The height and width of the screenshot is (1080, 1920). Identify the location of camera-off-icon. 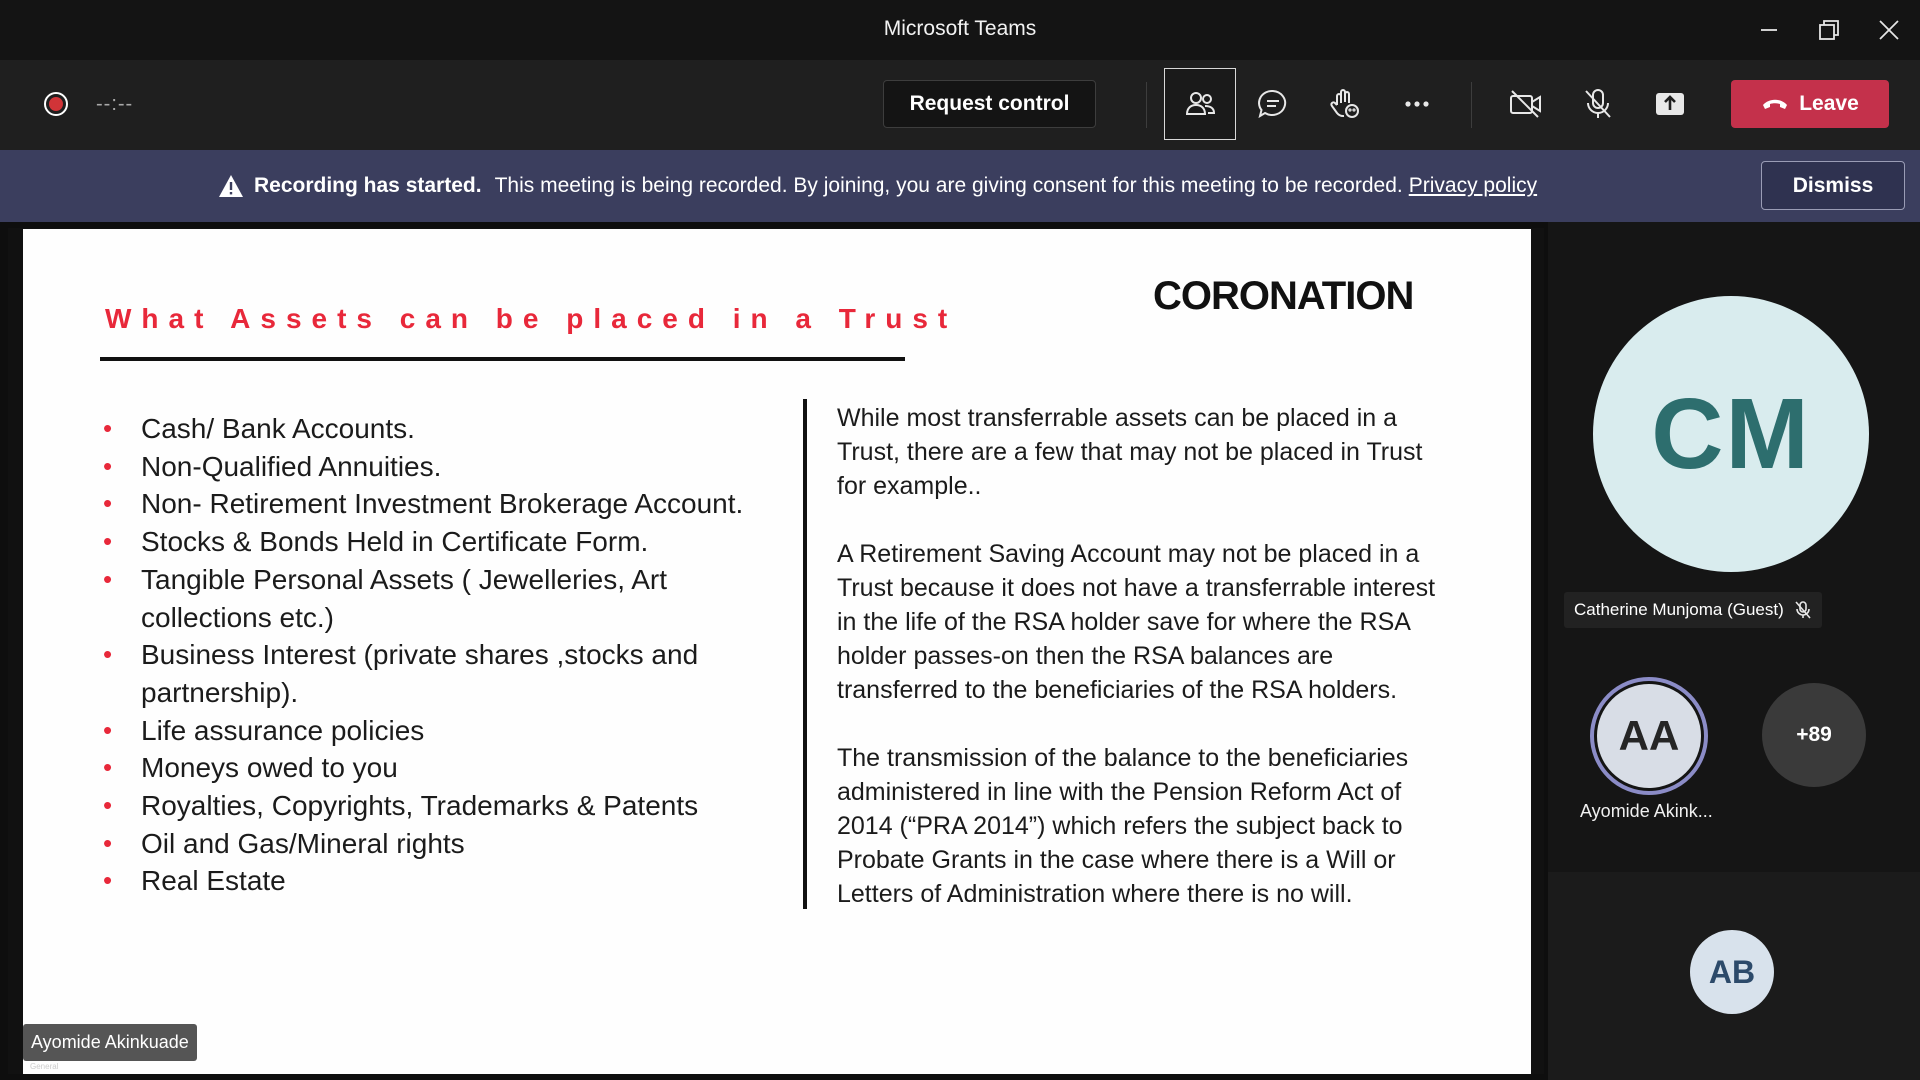
(1525, 104).